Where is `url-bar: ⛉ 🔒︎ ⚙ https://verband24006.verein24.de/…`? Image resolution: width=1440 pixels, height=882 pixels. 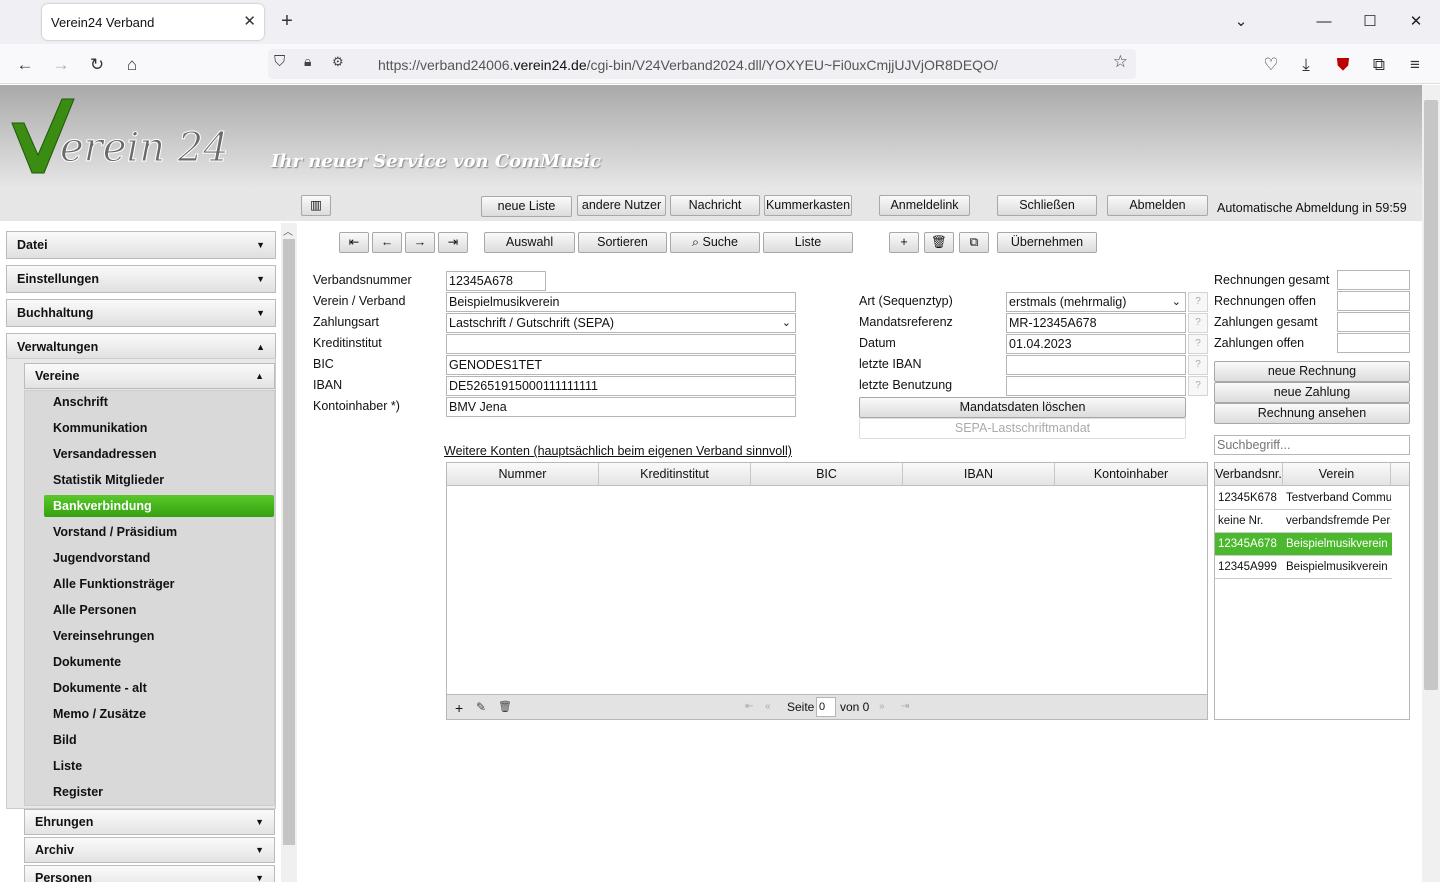
url-bar: ⛉ 🔒︎ ⚙ https://verband24006.verein24.de/… is located at coordinates (702, 64).